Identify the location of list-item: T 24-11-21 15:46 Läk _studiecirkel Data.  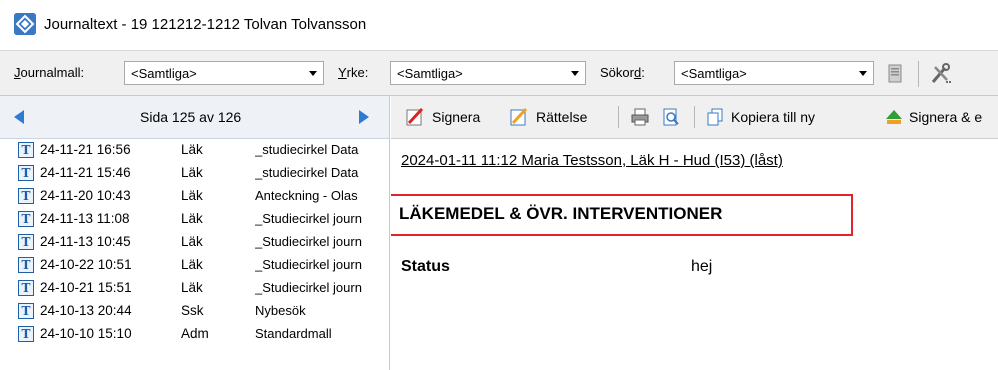
(194, 173).